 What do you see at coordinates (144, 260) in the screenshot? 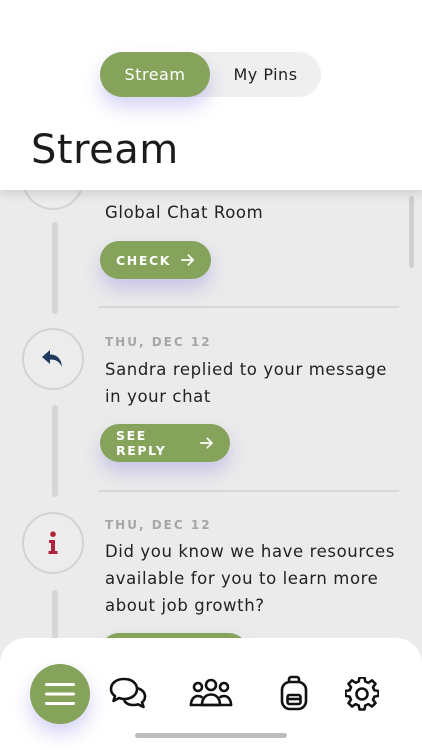
I see `check-button-label: CHECK` at bounding box center [144, 260].